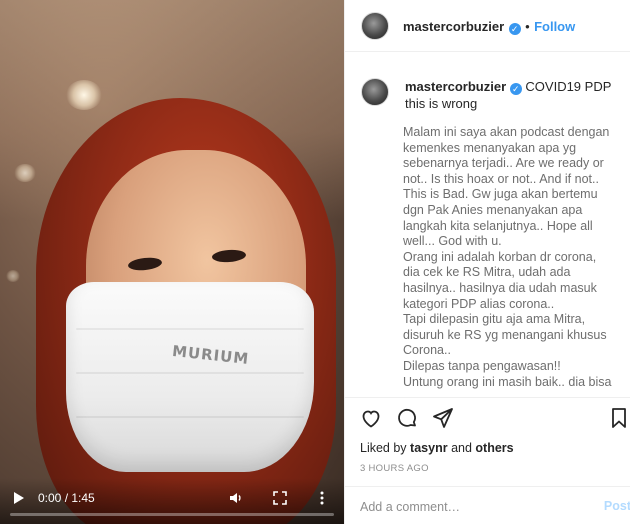  What do you see at coordinates (190, 377) in the screenshot?
I see `face-mask` at bounding box center [190, 377].